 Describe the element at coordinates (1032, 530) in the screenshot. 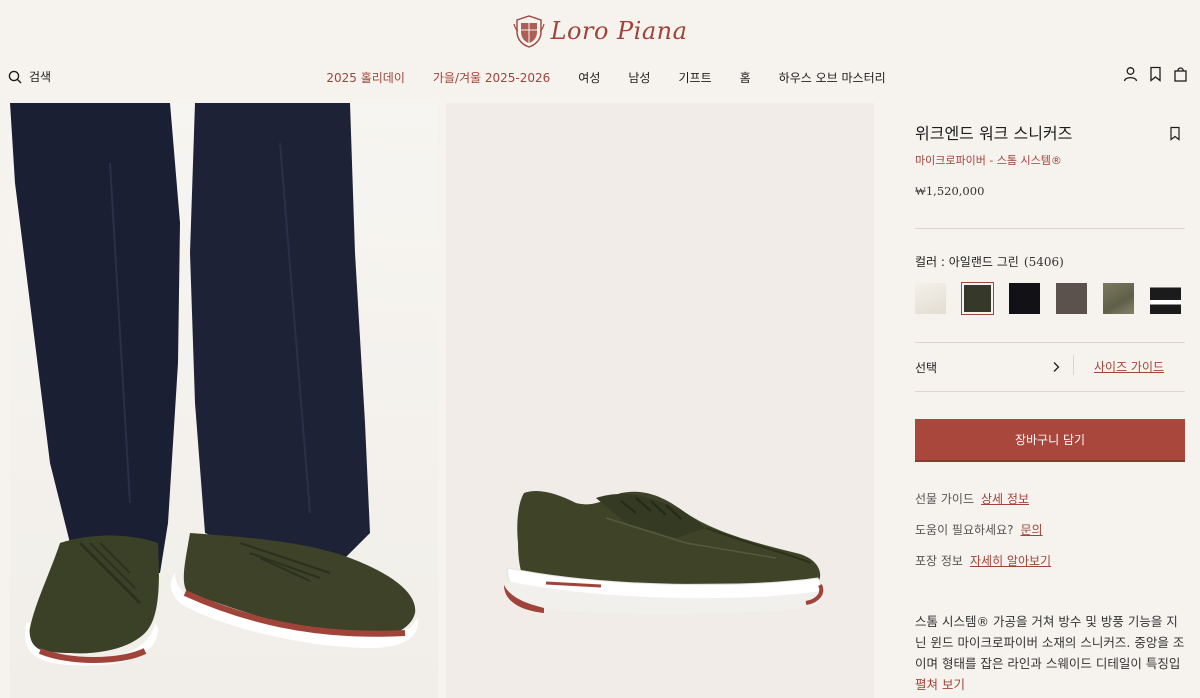

I see `contact-link: 문의` at that location.